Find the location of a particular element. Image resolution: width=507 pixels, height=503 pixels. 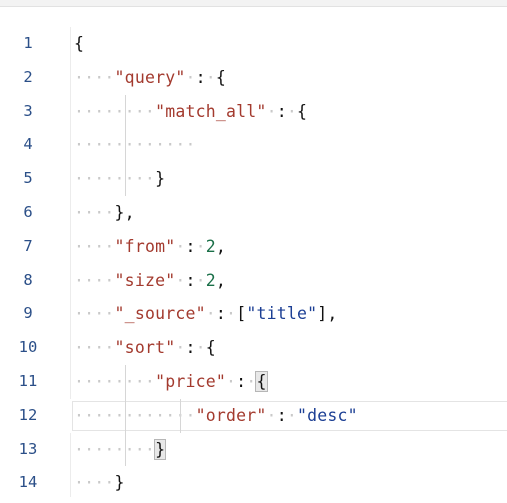

line-number: 13 is located at coordinates (28, 448).